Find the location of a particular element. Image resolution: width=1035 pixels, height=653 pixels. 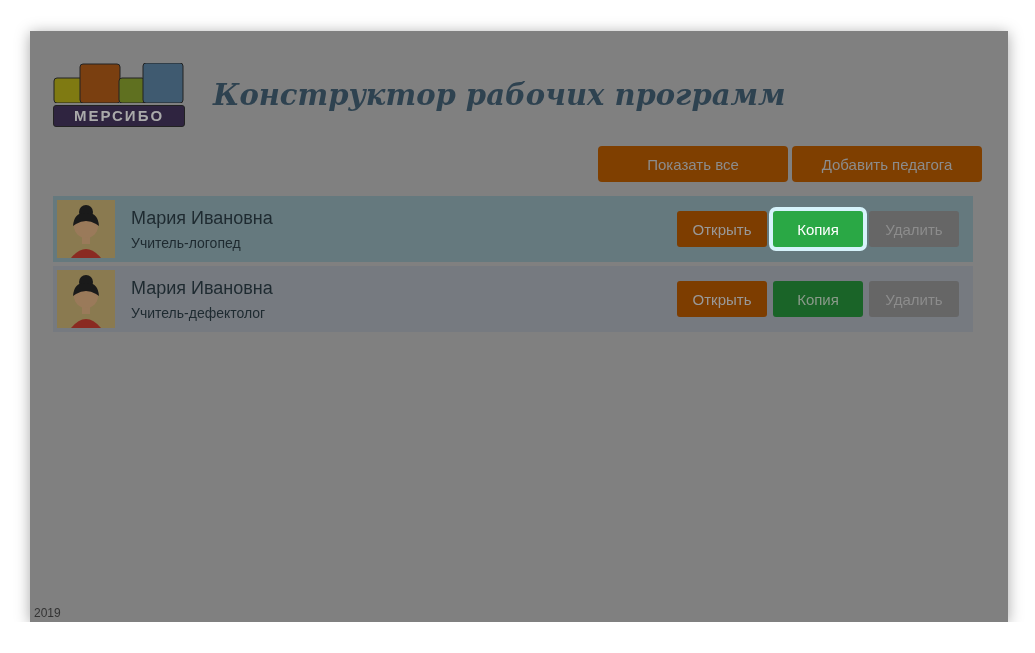

action-button: Показать все is located at coordinates (693, 164).